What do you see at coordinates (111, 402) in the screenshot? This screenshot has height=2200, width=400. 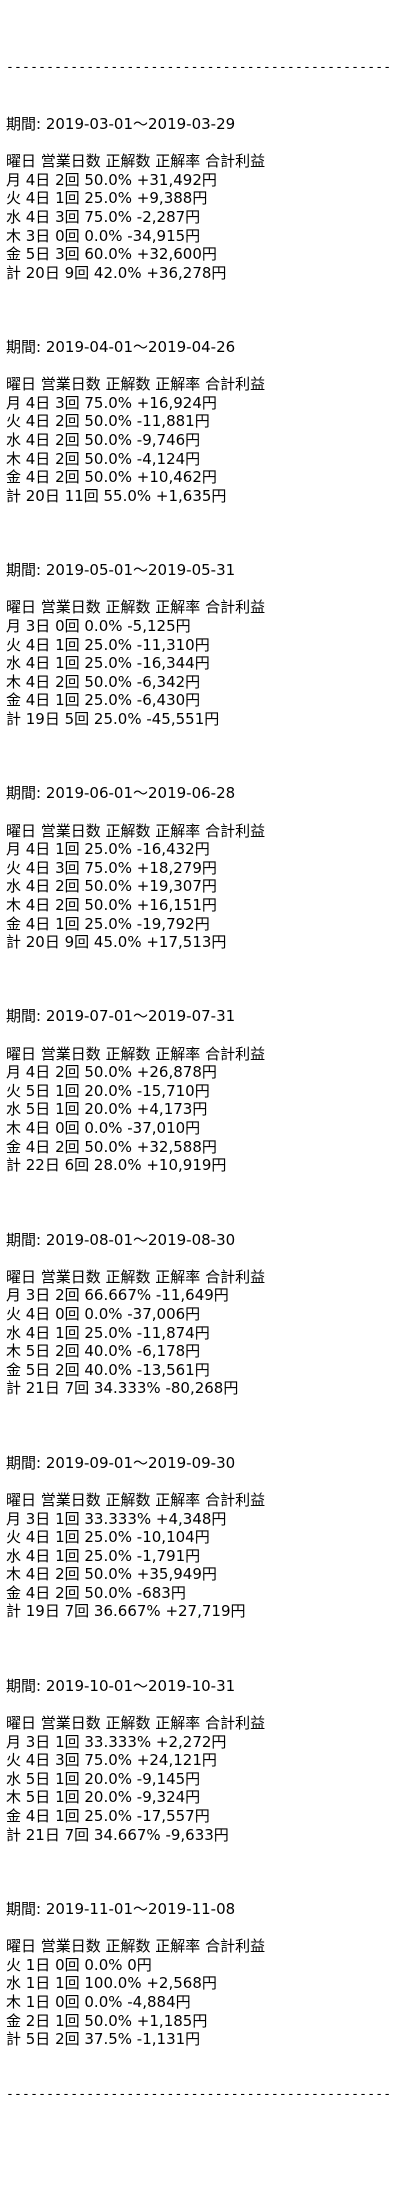 I see `weekday-row: 月 4日 3回 75.0% +16,924円` at bounding box center [111, 402].